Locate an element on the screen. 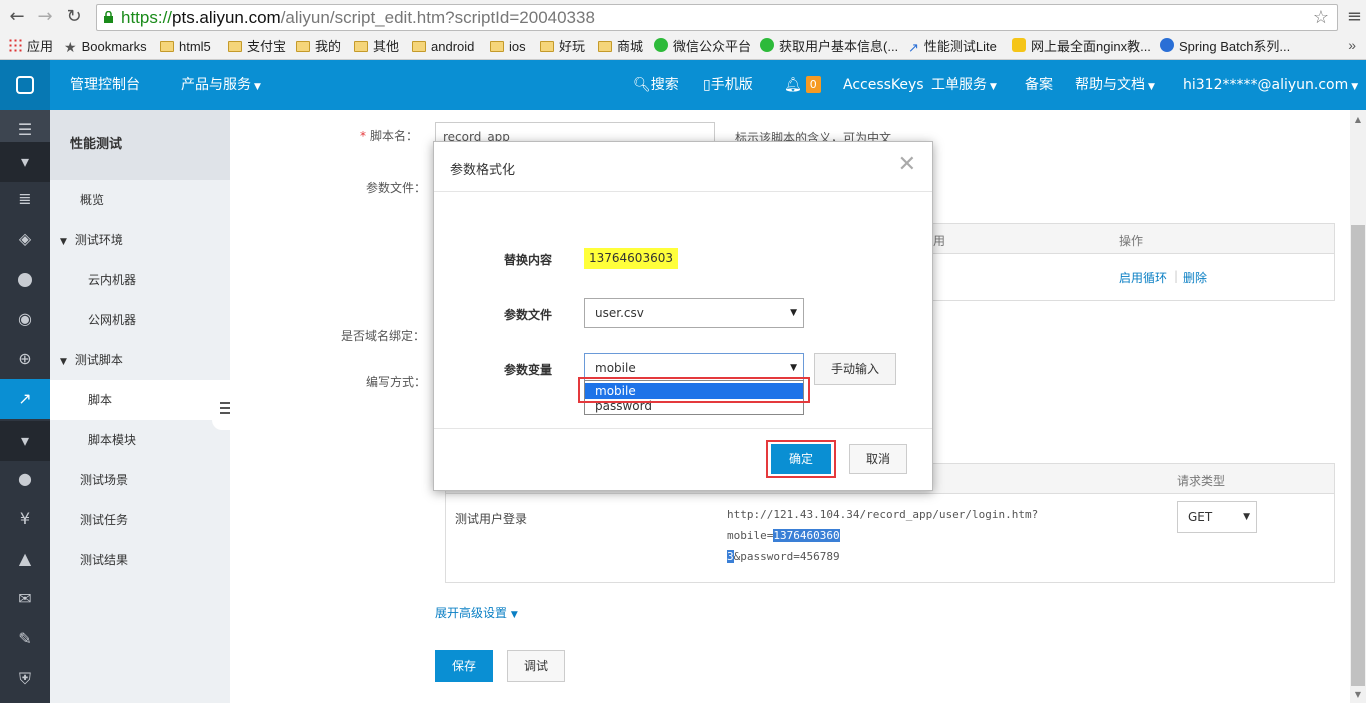 The width and height of the screenshot is (1366, 703). tickets-menu: 工单服务 ▼ is located at coordinates (964, 85).